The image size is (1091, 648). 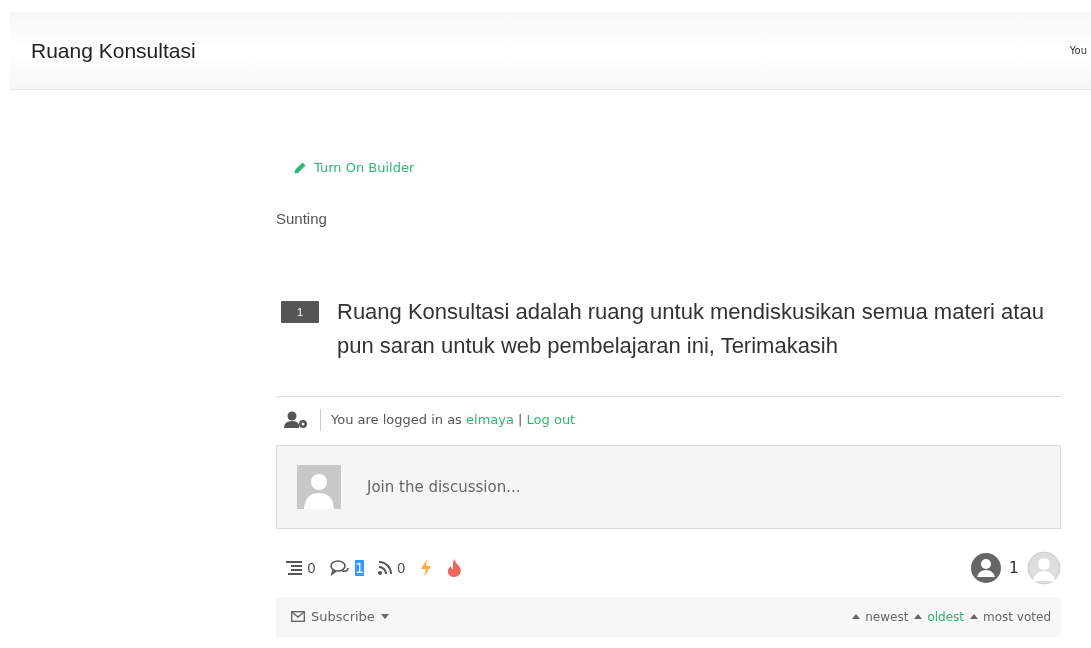 I want to click on edit-link: Sunting, so click(x=668, y=218).